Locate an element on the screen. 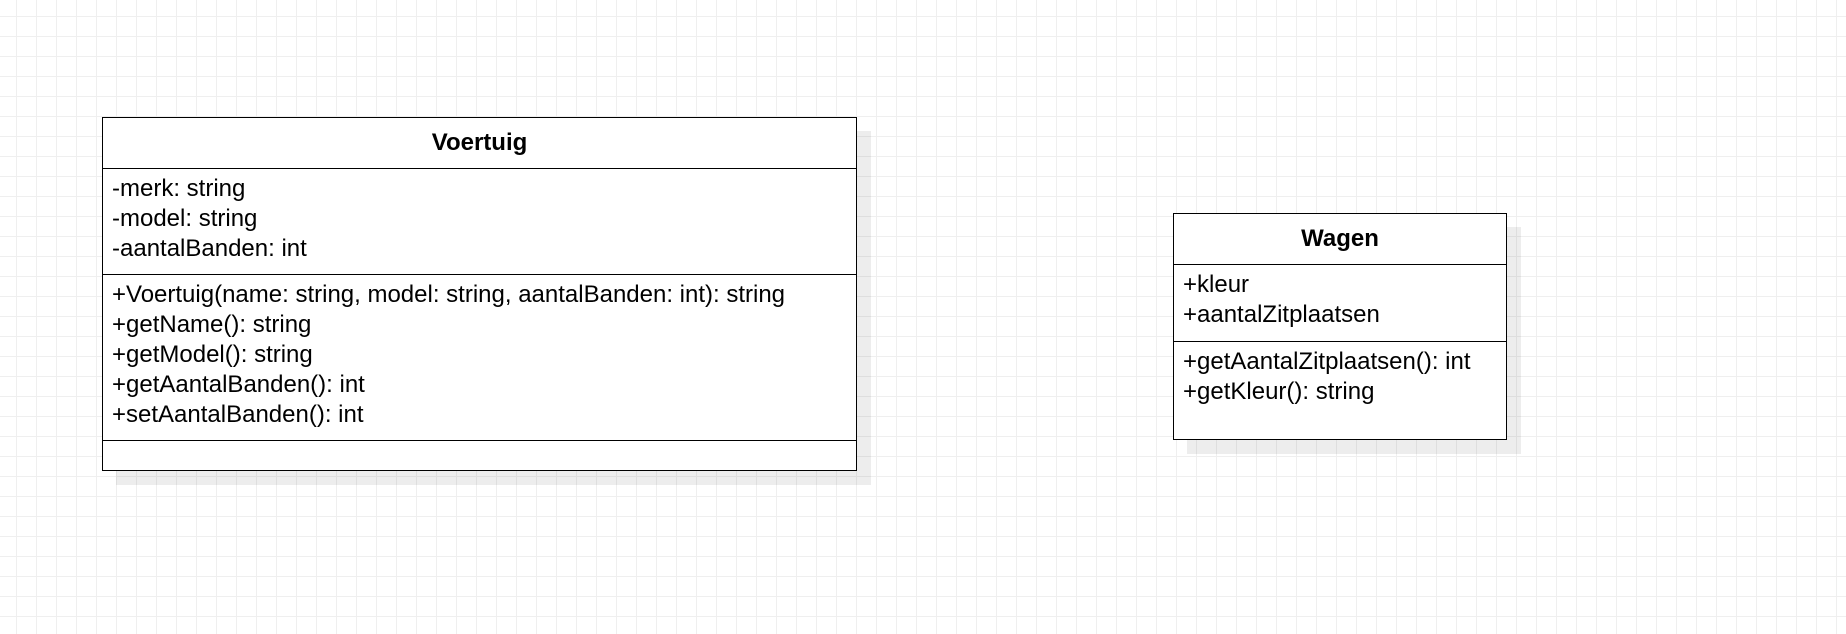  attributes-section: +kleur +aantalZitplaatsen is located at coordinates (1340, 303).